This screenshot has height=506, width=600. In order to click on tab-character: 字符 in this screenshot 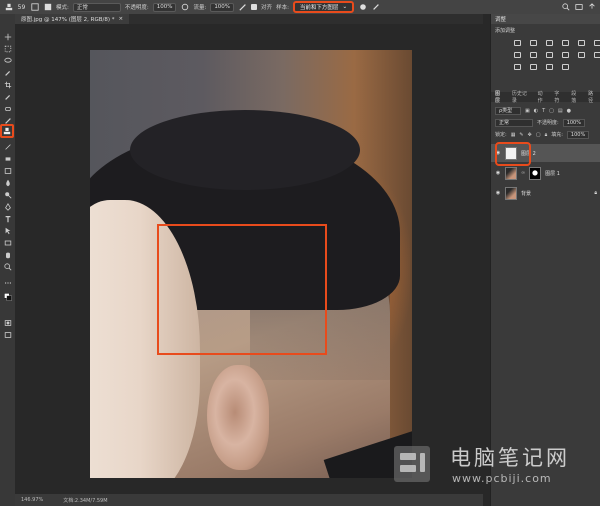, I will do `click(558, 97)`.